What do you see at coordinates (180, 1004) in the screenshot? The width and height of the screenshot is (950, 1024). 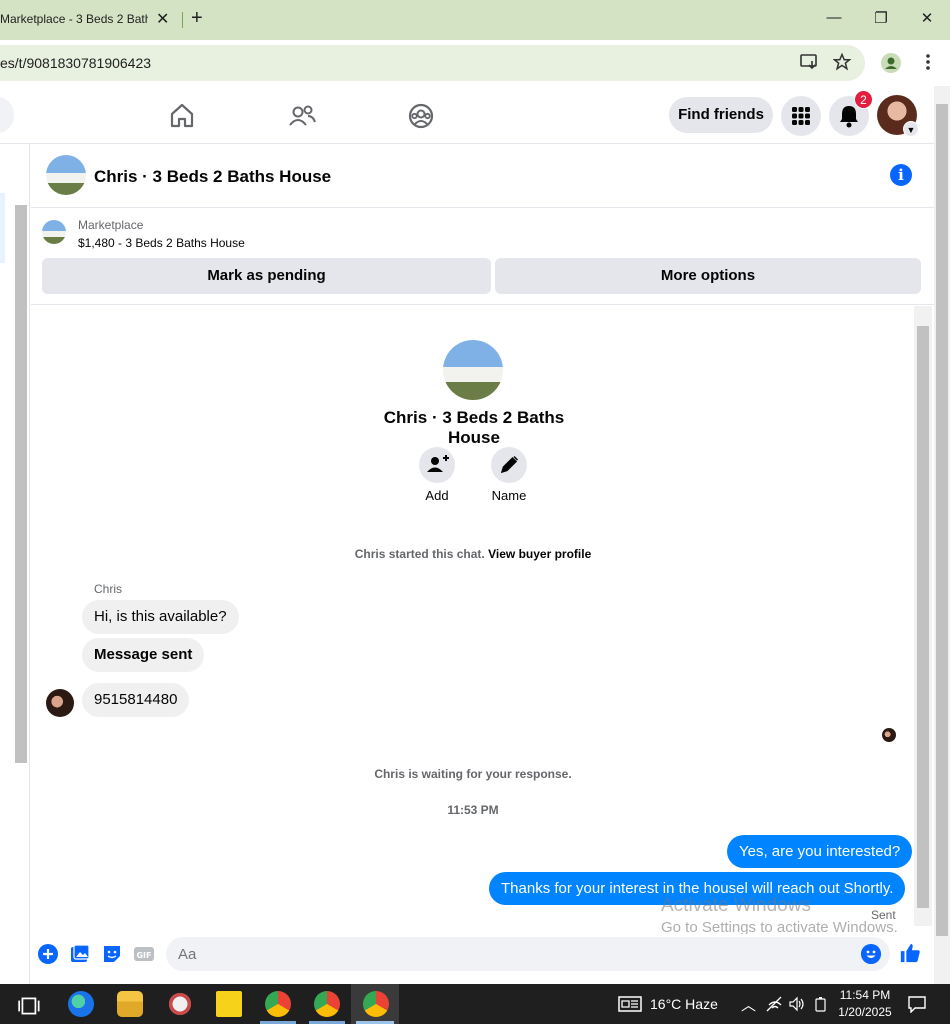 I see `paint-app-icon` at bounding box center [180, 1004].